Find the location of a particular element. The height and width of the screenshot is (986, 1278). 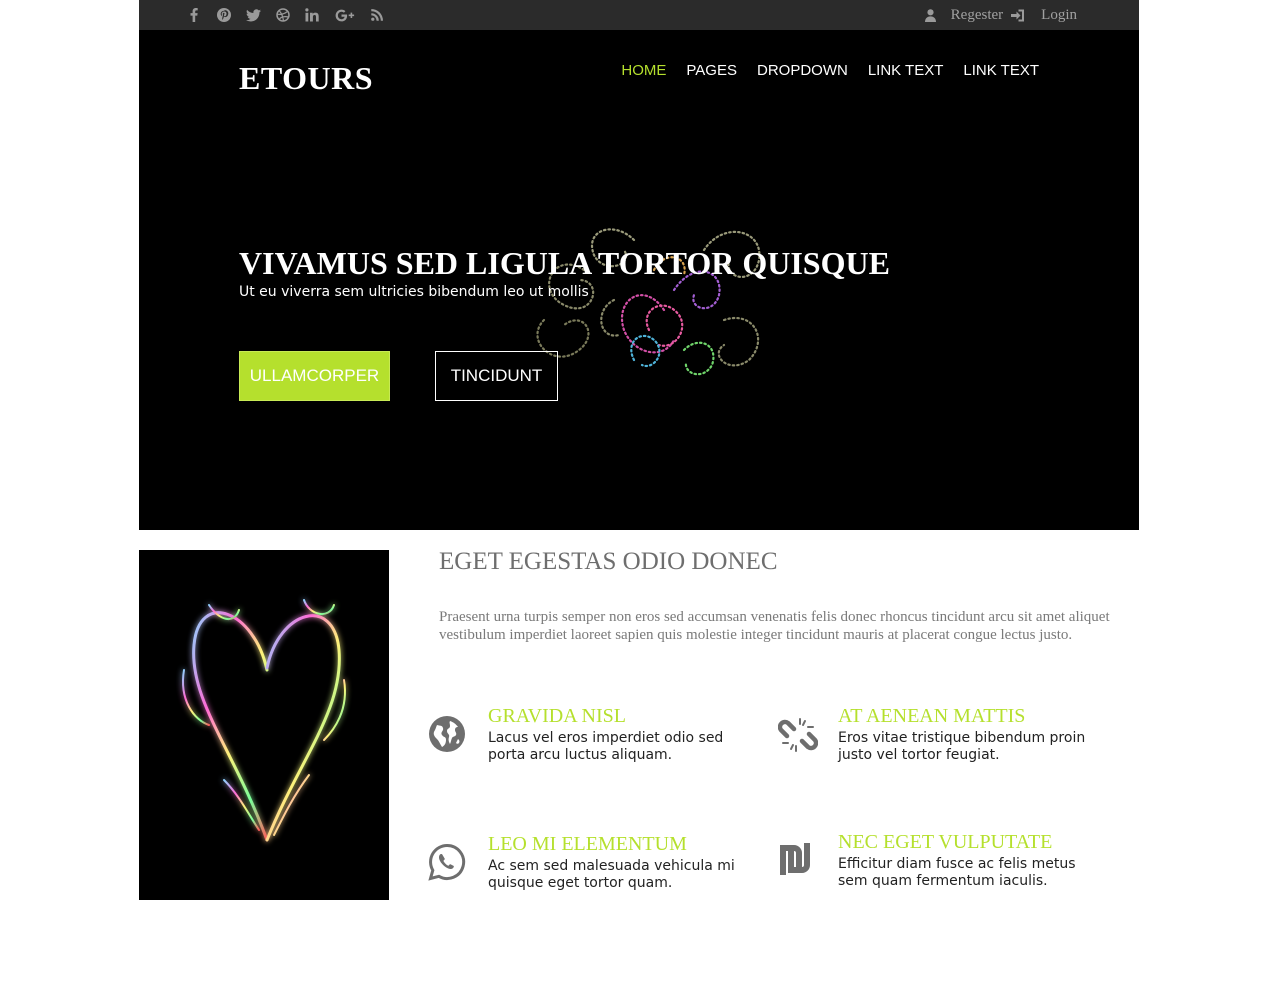

feature-title: GRAVIDA NISL is located at coordinates (557, 716).